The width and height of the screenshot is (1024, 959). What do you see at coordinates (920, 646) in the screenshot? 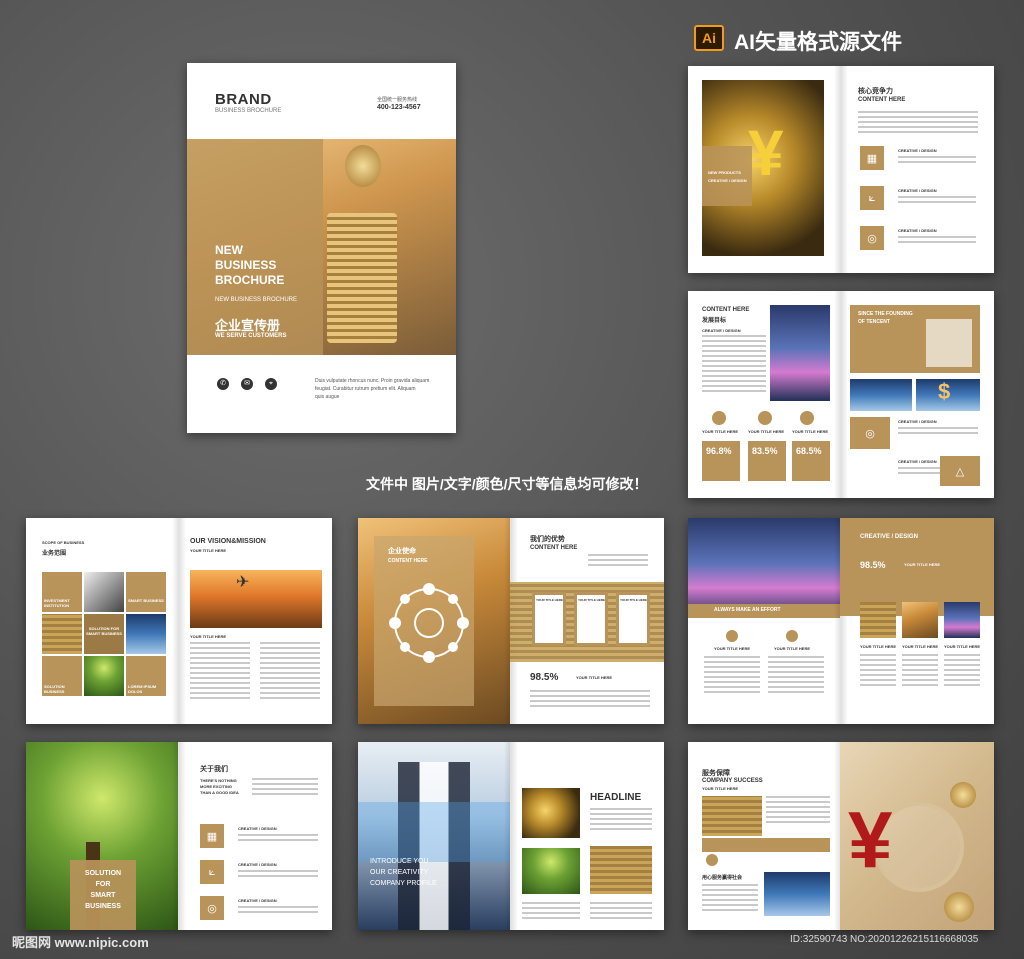
I see `creative-label-2: YOUR TITLE HERE` at bounding box center [920, 646].